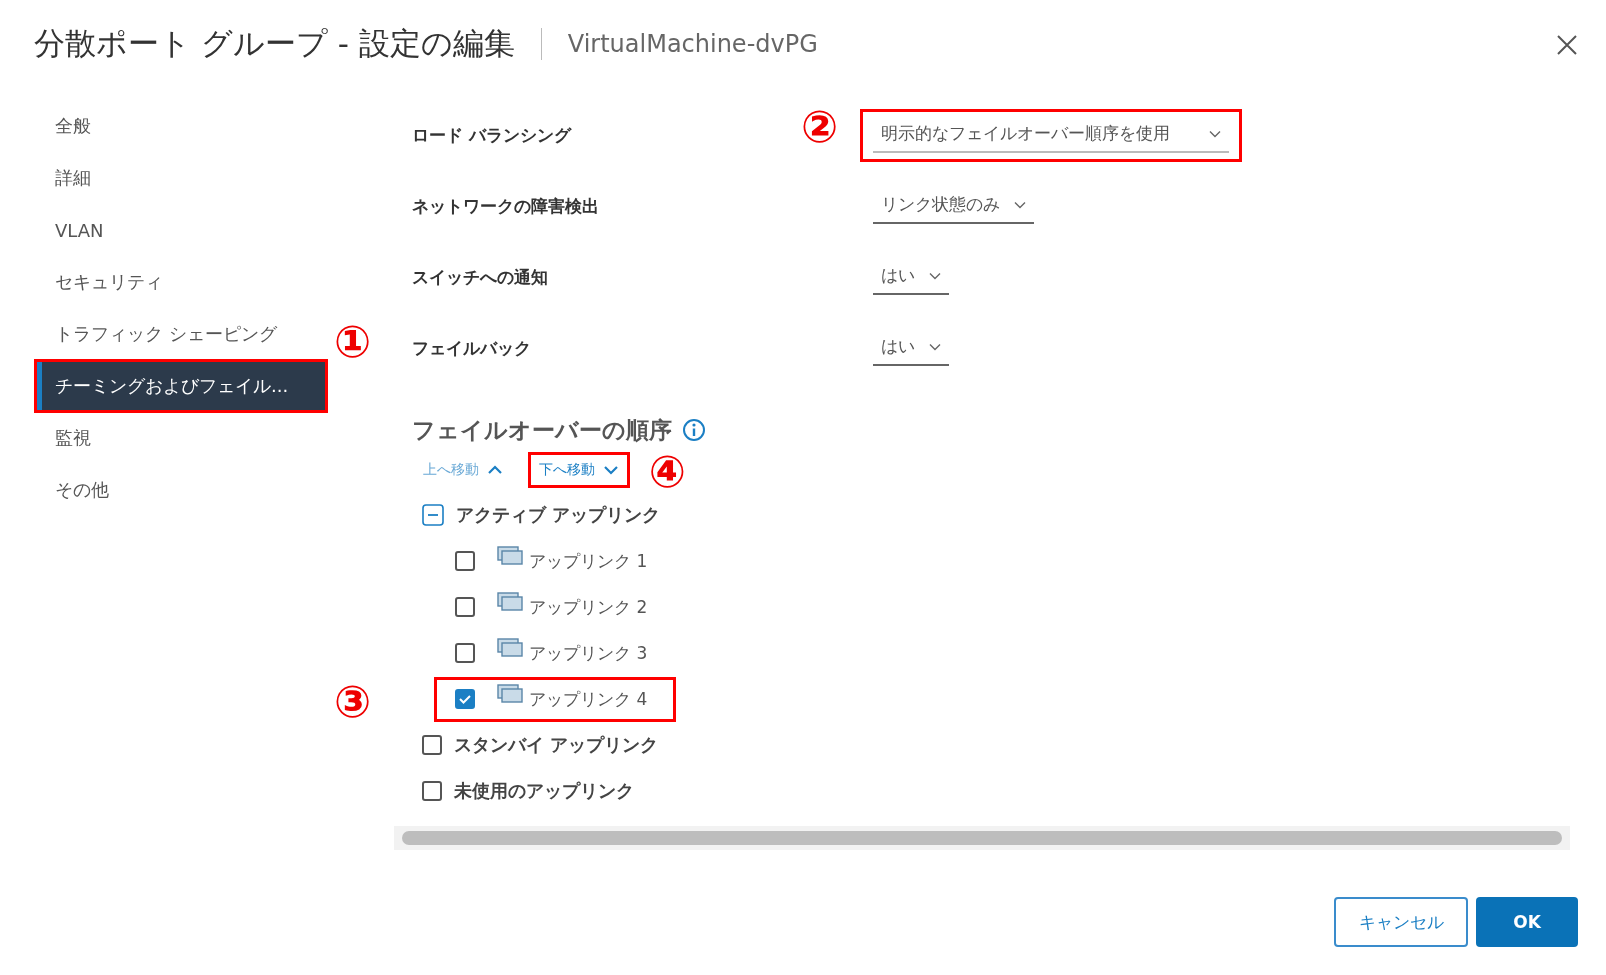  Describe the element at coordinates (274, 43) in the screenshot. I see `dialog-title: 分散ポート グループ - 設定の編集` at that location.